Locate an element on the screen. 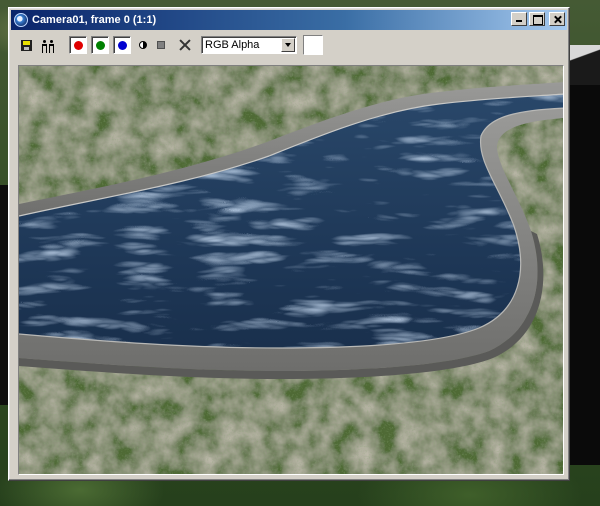 The image size is (600, 506). blue-channel-icon is located at coordinates (122, 45).